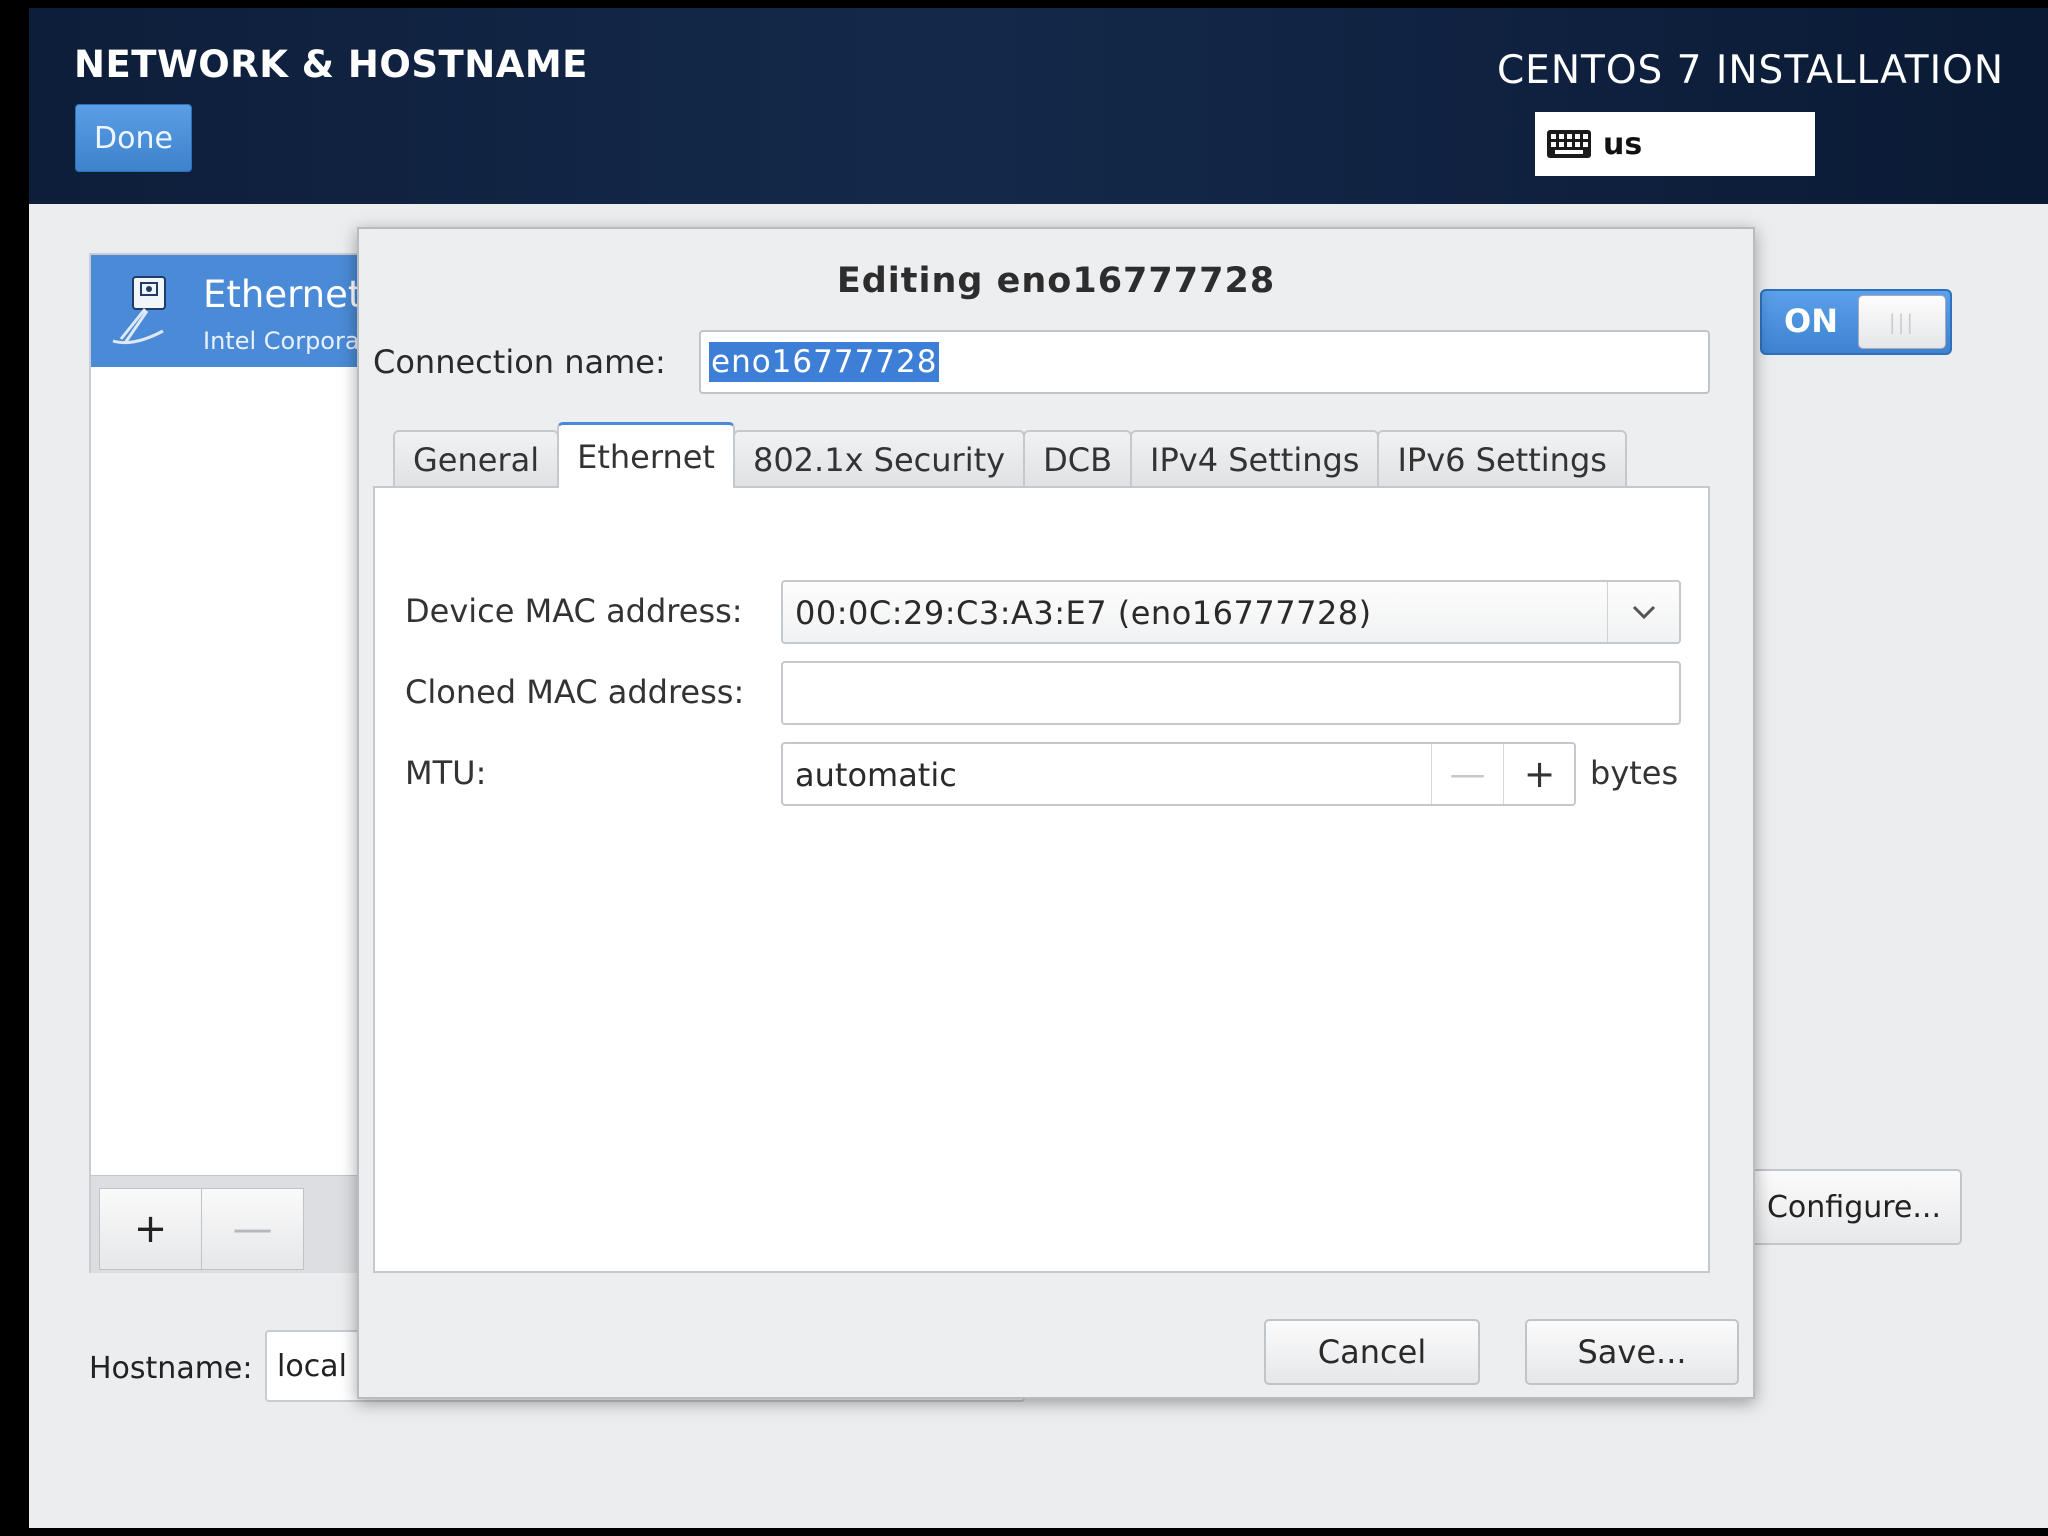  I want to click on tab-ethernet: Ethernet, so click(646, 455).